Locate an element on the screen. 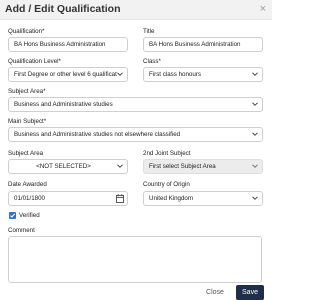 This screenshot has width=320, height=300. subject-area-label: Subject Area is located at coordinates (26, 153).